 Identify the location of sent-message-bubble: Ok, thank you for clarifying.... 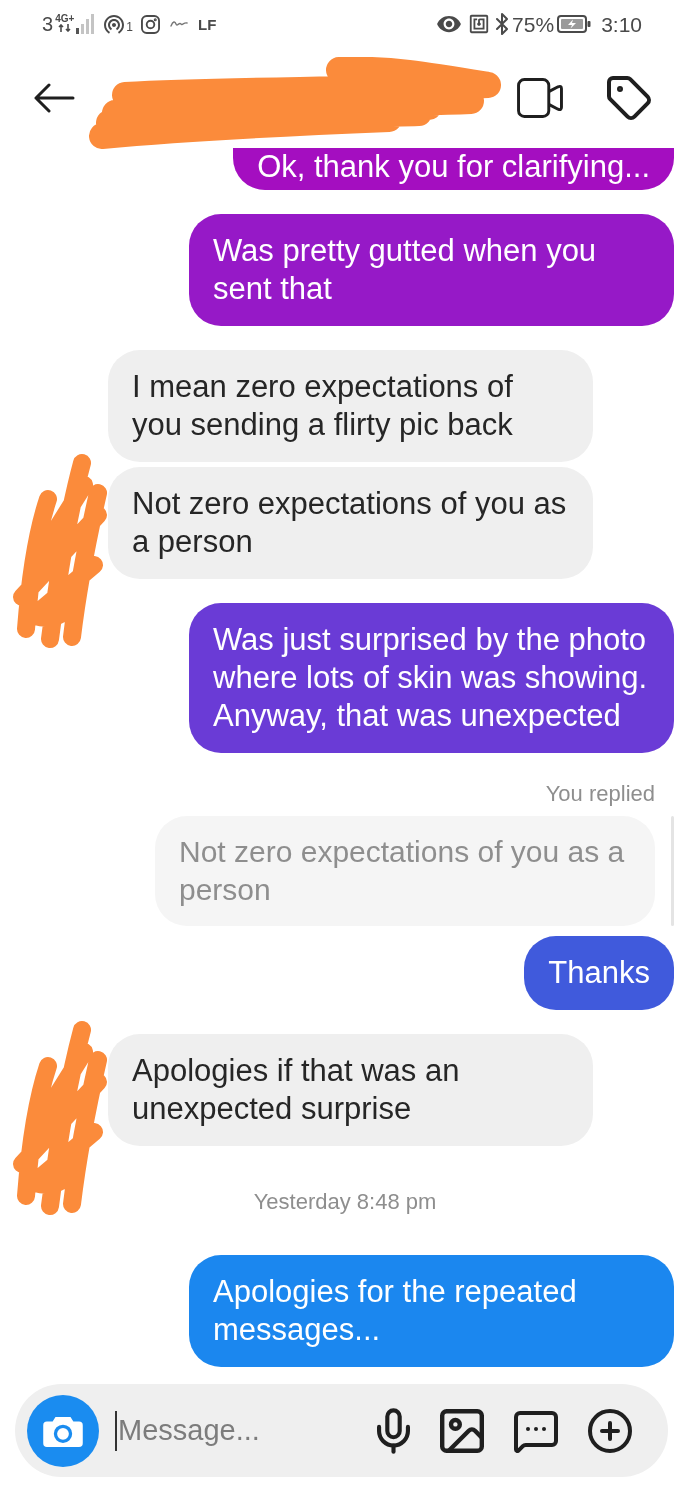
(453, 169).